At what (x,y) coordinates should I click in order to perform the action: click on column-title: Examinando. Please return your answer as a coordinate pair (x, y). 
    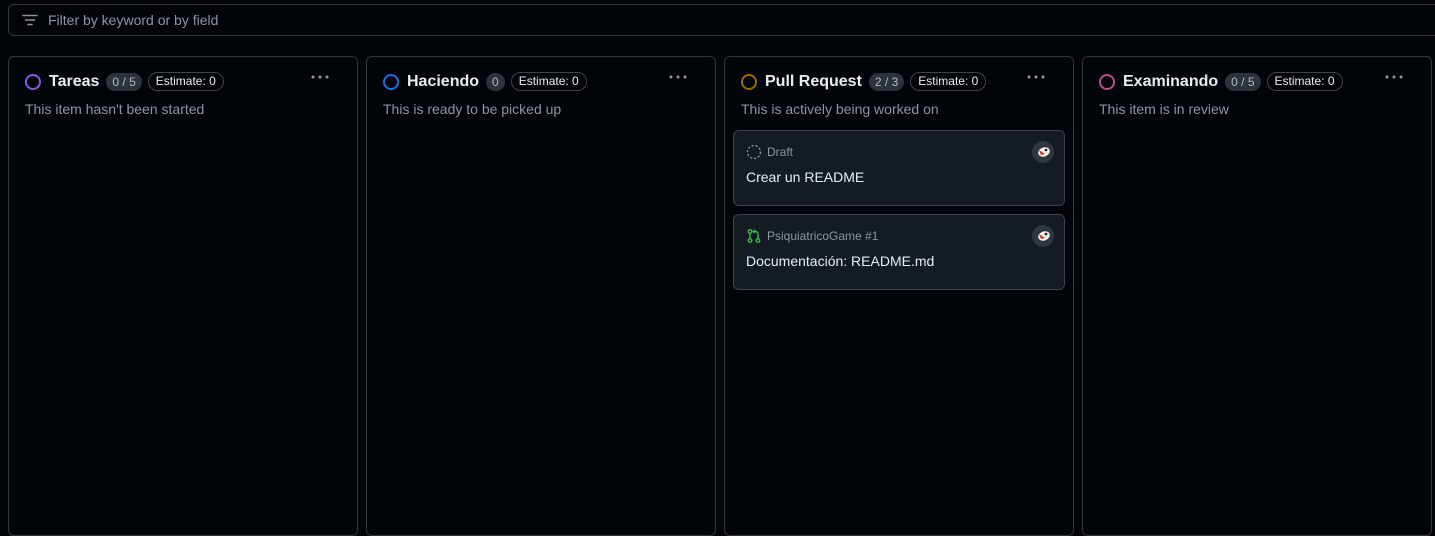
    Looking at the image, I should click on (1171, 81).